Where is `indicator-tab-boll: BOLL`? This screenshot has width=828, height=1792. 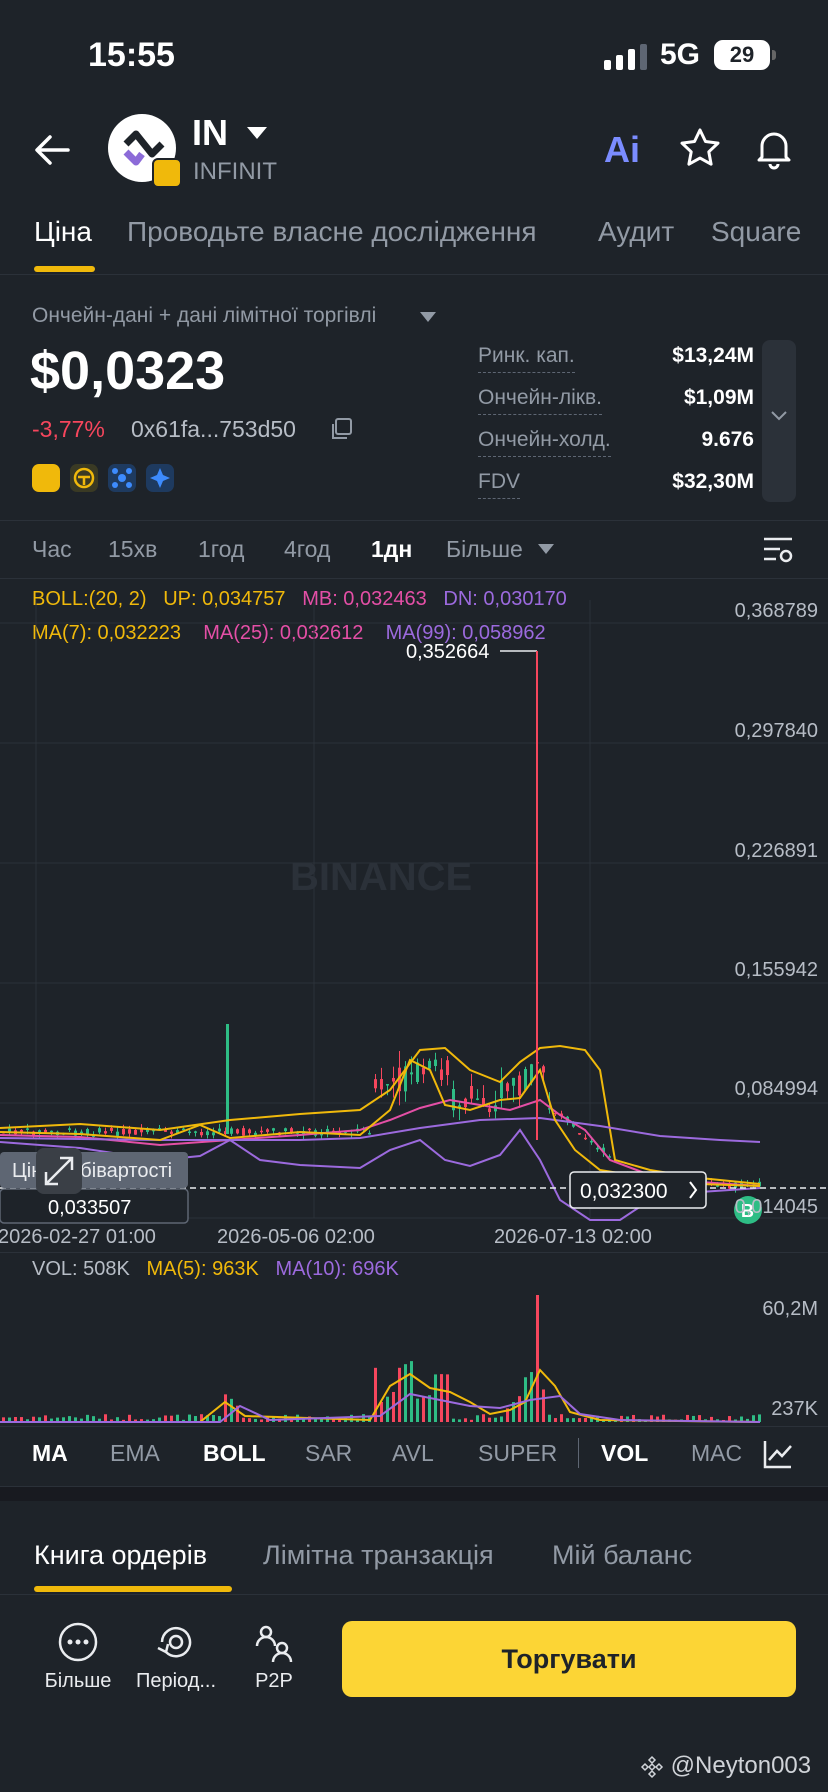
indicator-tab-boll: BOLL is located at coordinates (234, 1453).